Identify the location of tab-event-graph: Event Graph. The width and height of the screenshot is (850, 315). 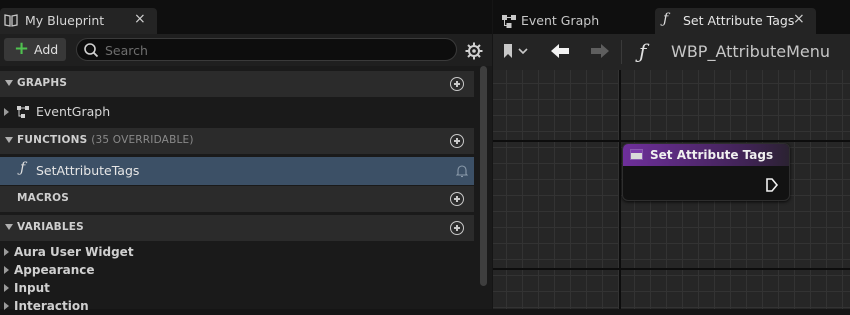
(573, 21).